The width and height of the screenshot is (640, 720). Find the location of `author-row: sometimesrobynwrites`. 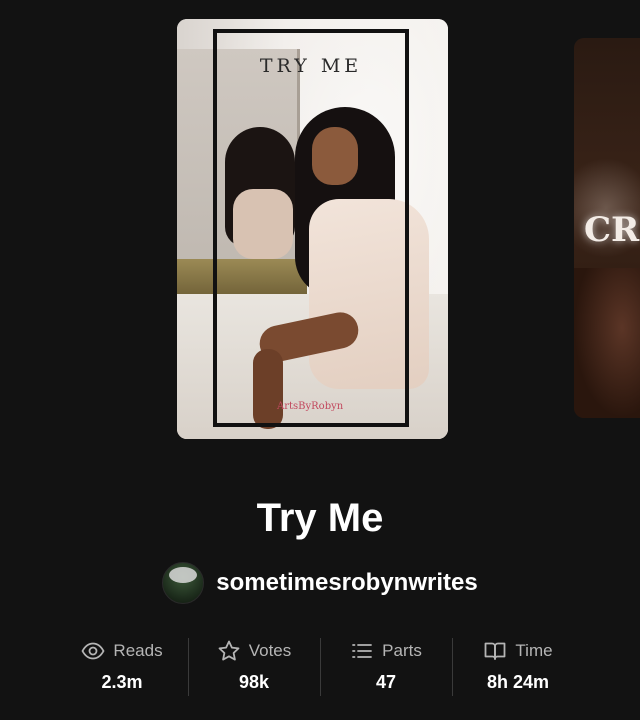

author-row: sometimesrobynwrites is located at coordinates (320, 583).